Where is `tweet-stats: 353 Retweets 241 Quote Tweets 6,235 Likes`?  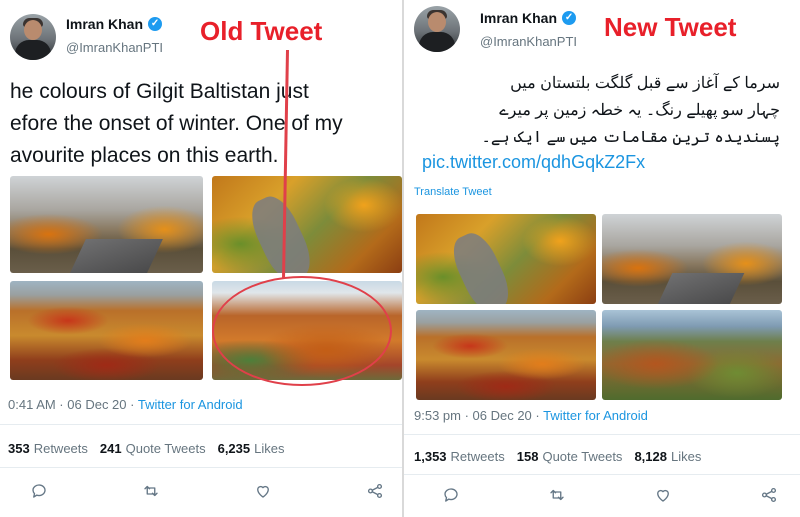
tweet-stats: 353 Retweets 241 Quote Tweets 6,235 Likes is located at coordinates (146, 448).